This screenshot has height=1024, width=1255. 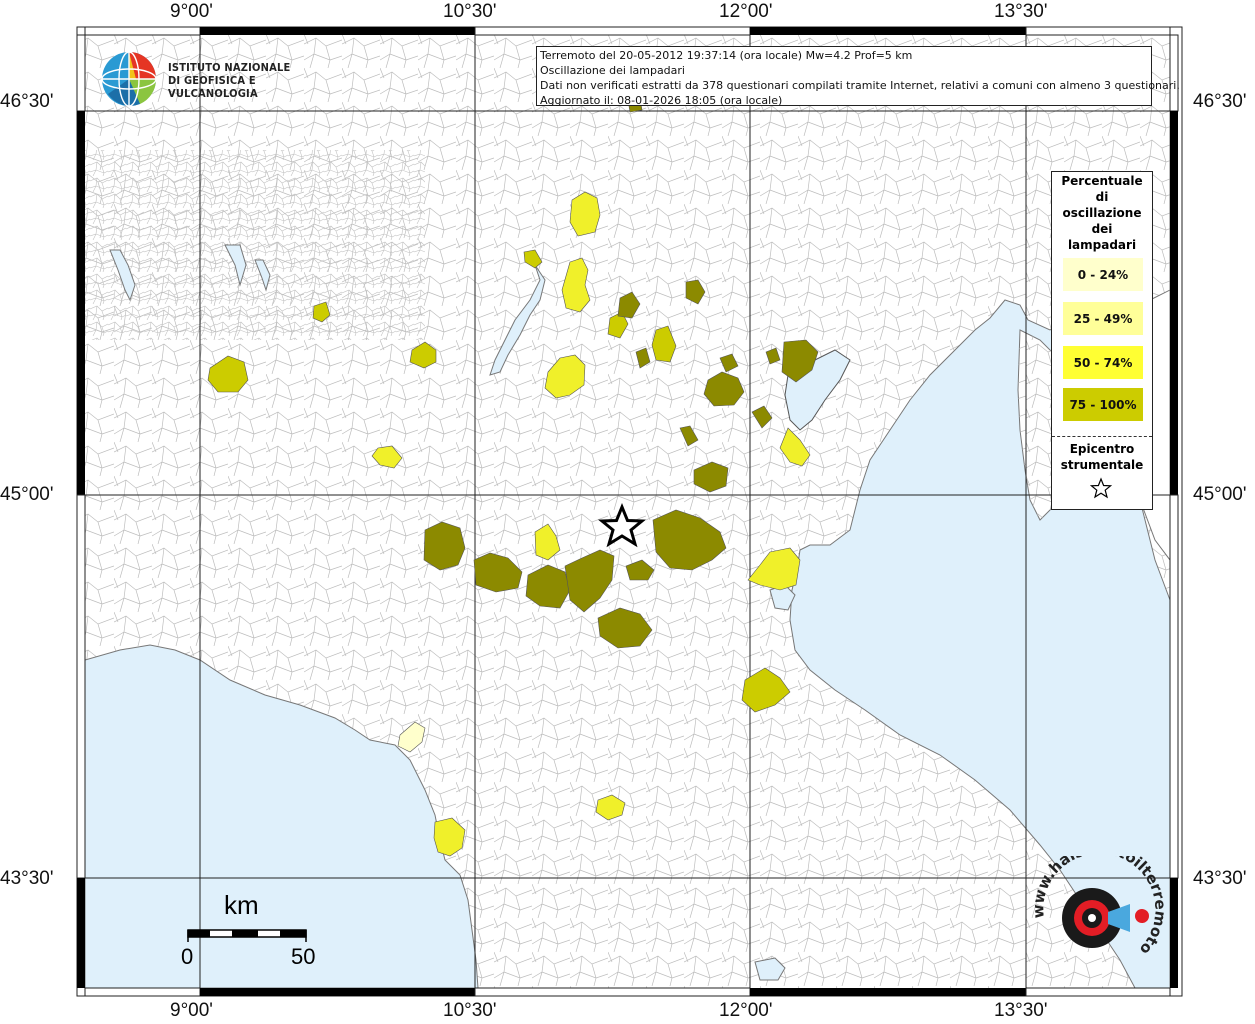 I want to click on lat-label-left-3: 43°30', so click(x=27, y=878).